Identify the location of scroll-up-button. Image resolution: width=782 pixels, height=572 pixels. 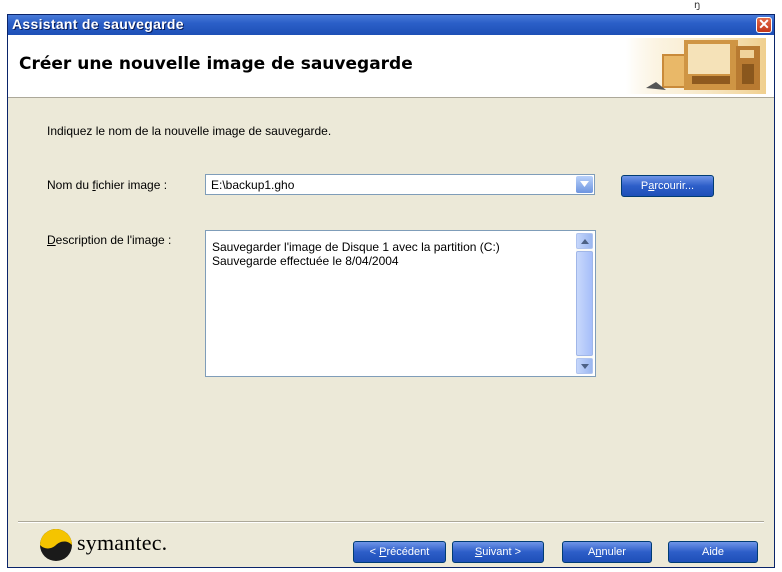
(584, 241).